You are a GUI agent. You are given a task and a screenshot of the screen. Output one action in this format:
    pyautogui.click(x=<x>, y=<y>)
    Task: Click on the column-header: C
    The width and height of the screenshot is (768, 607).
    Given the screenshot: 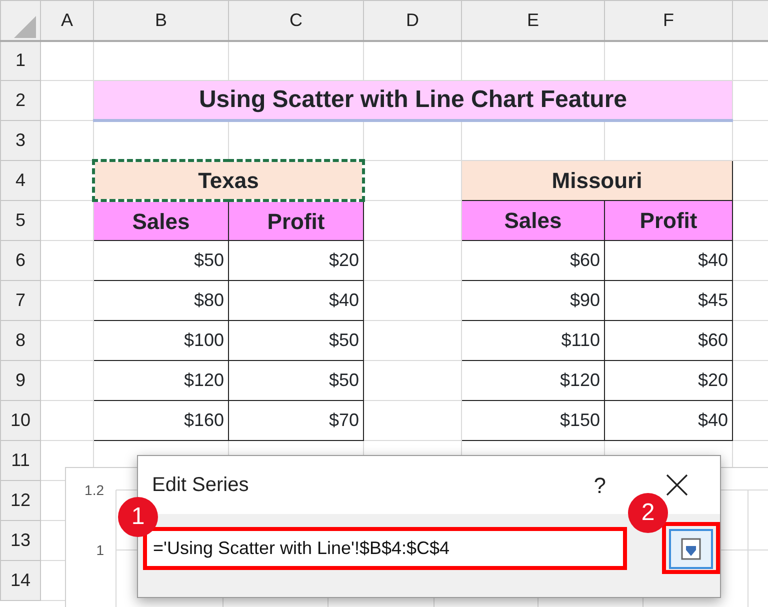 What is the action you would take?
    pyautogui.click(x=296, y=20)
    